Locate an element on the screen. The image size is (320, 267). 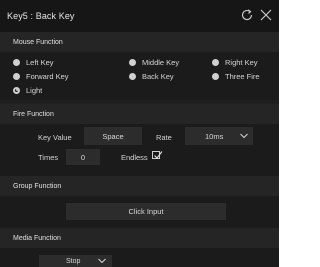
title-bar: Key5 : Back Key is located at coordinates (139, 16).